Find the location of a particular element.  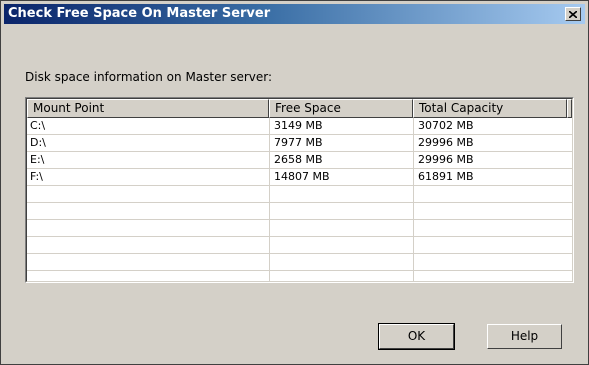

table-row: D:\ 7977 MB 29996 MB is located at coordinates (299, 143).